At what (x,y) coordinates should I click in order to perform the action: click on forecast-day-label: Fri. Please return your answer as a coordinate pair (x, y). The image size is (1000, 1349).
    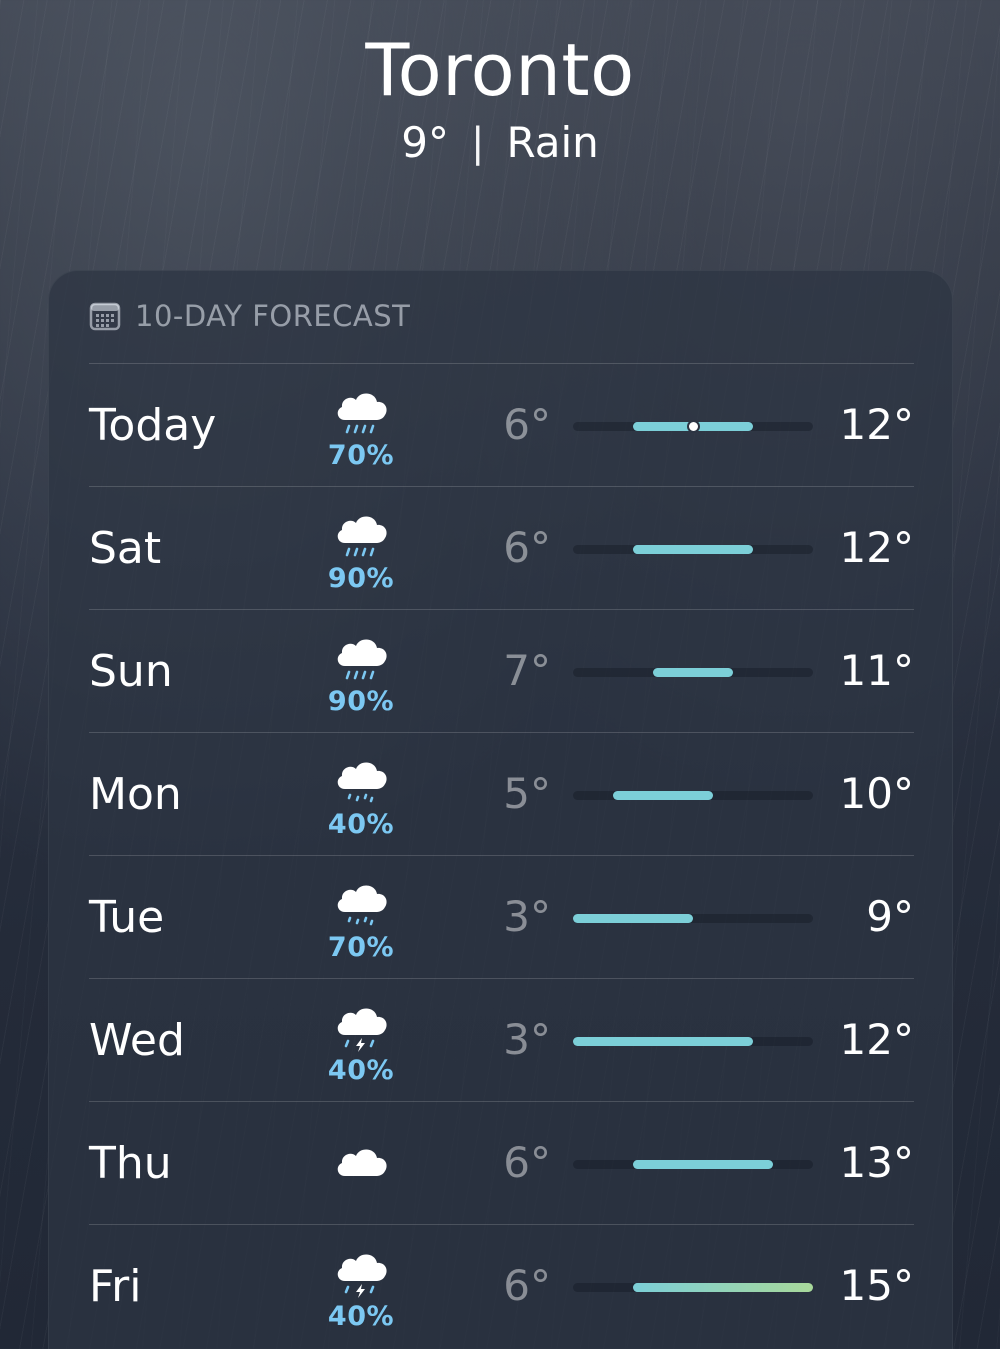
    Looking at the image, I should click on (115, 1286).